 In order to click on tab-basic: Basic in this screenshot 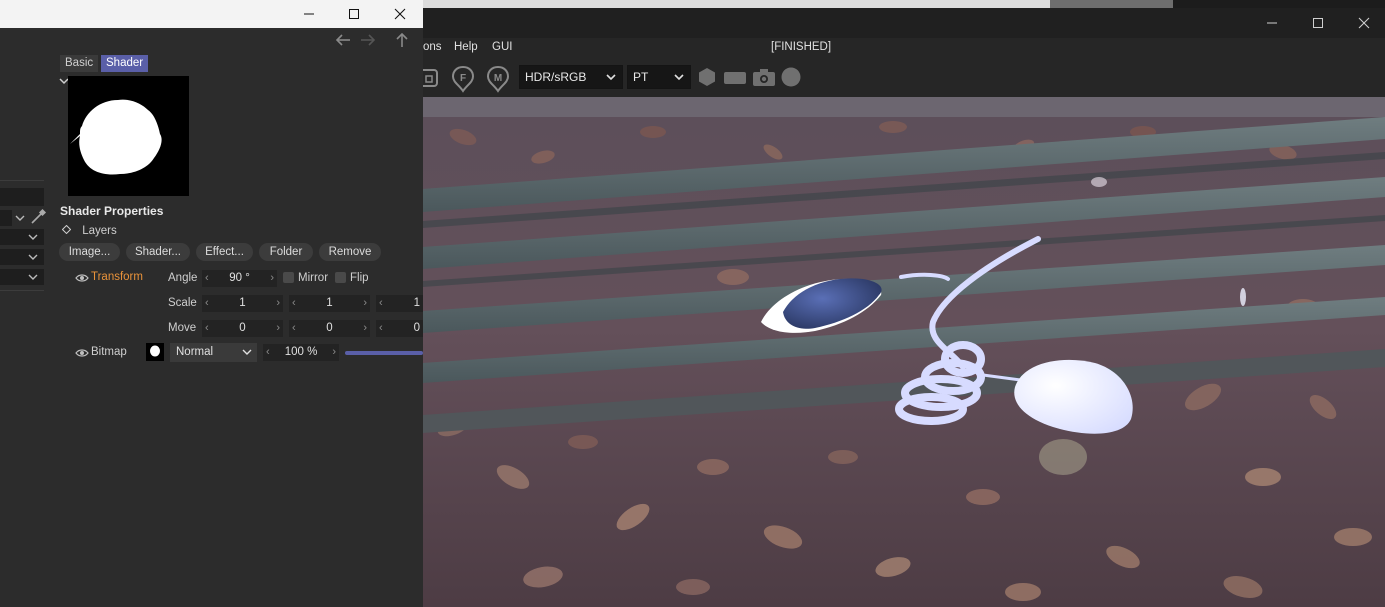, I will do `click(79, 63)`.